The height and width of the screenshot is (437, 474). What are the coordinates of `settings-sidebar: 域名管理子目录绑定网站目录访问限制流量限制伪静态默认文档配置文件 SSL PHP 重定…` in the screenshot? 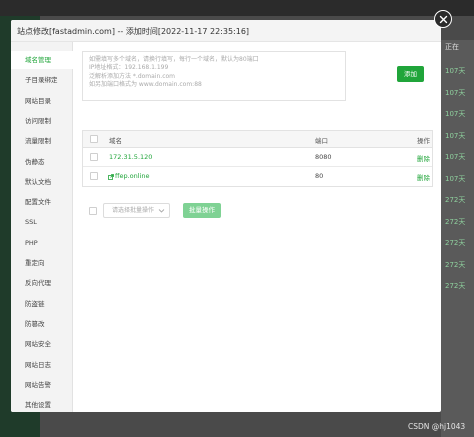 It's located at (42, 227).